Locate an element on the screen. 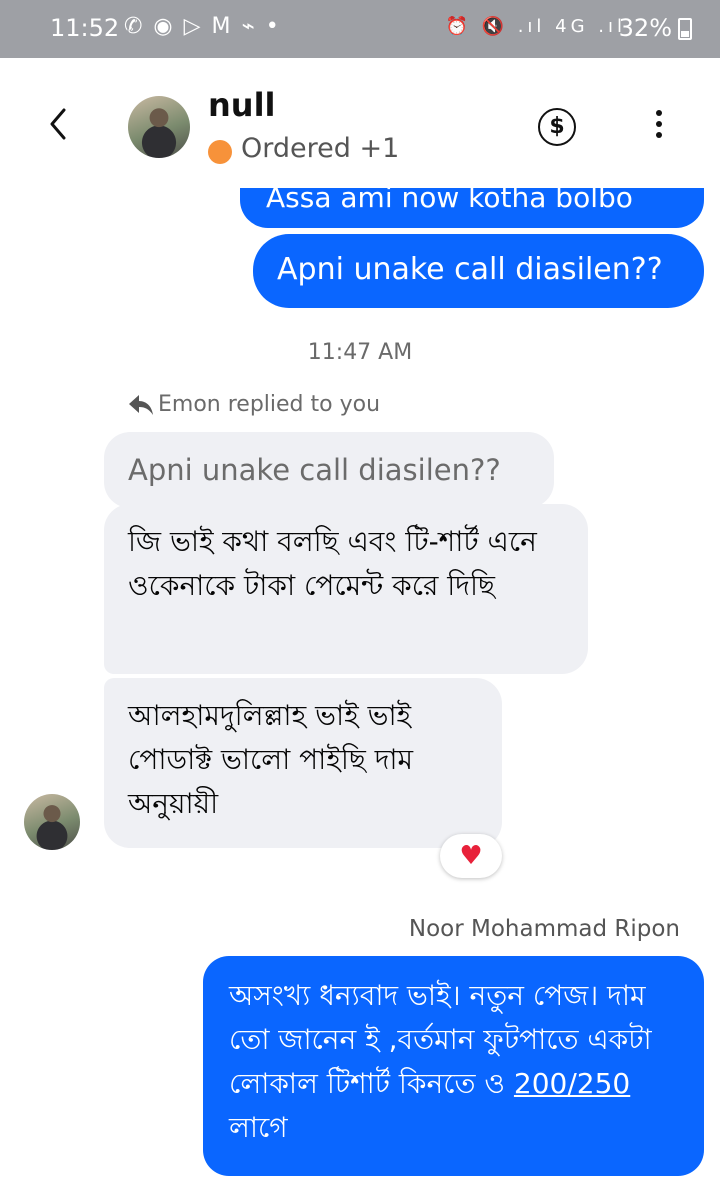 This screenshot has height=1180, width=720. quoted-message: Apni unake call diasilen?? is located at coordinates (329, 470).